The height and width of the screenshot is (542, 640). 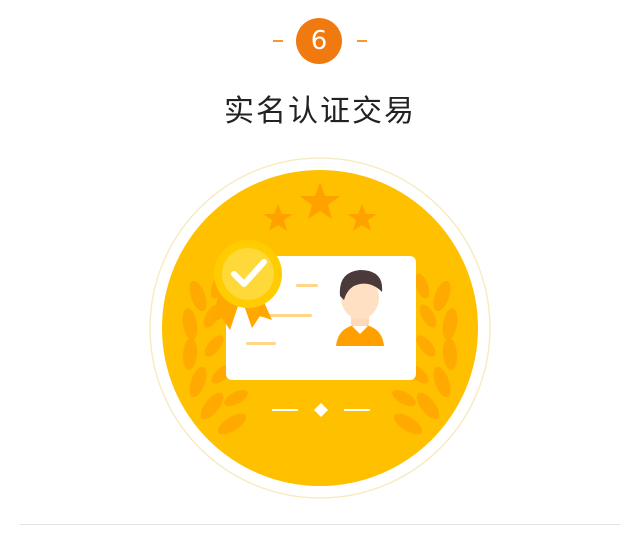 I want to click on step-indicator: 6, so click(x=320, y=41).